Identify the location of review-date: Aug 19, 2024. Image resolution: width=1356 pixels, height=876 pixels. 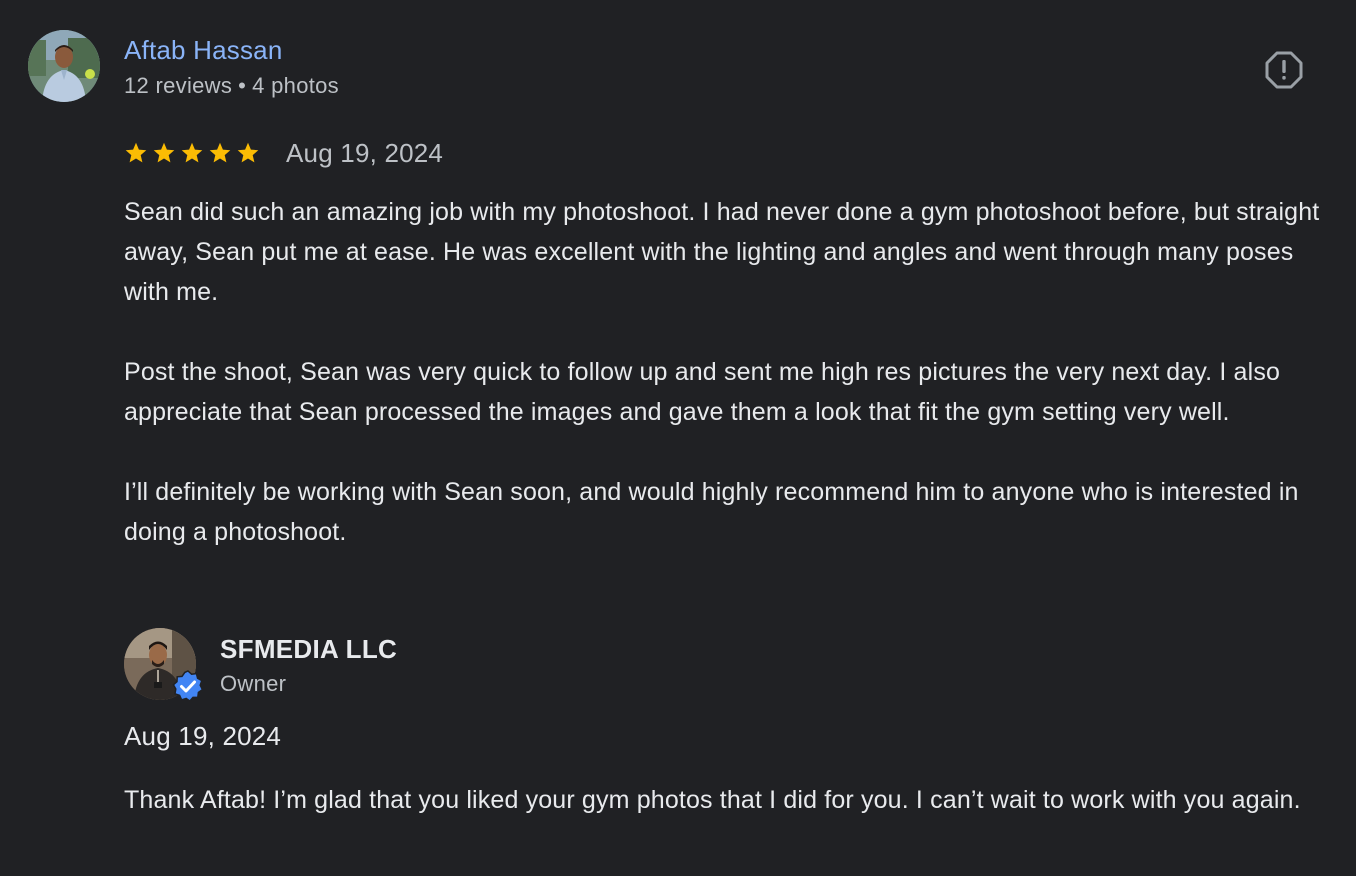
(365, 152).